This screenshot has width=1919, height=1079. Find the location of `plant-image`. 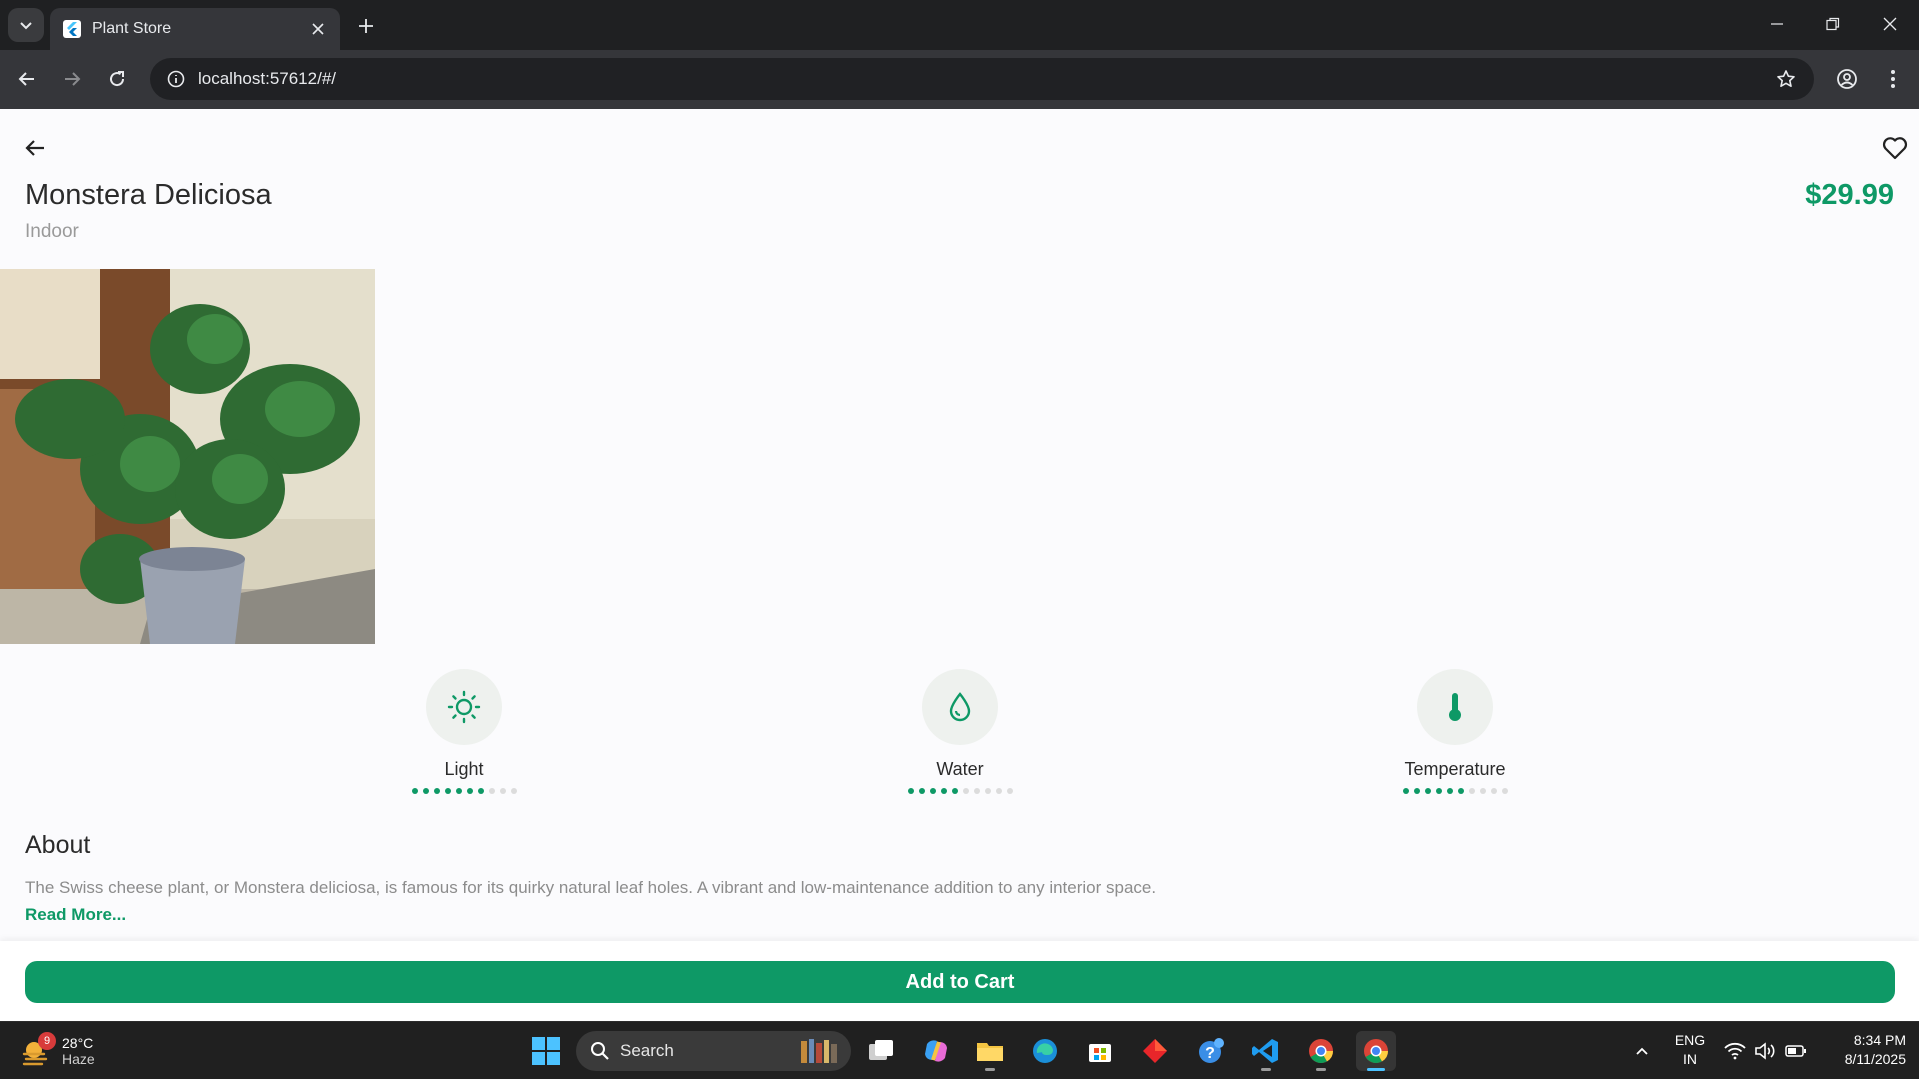

plant-image is located at coordinates (187, 456).